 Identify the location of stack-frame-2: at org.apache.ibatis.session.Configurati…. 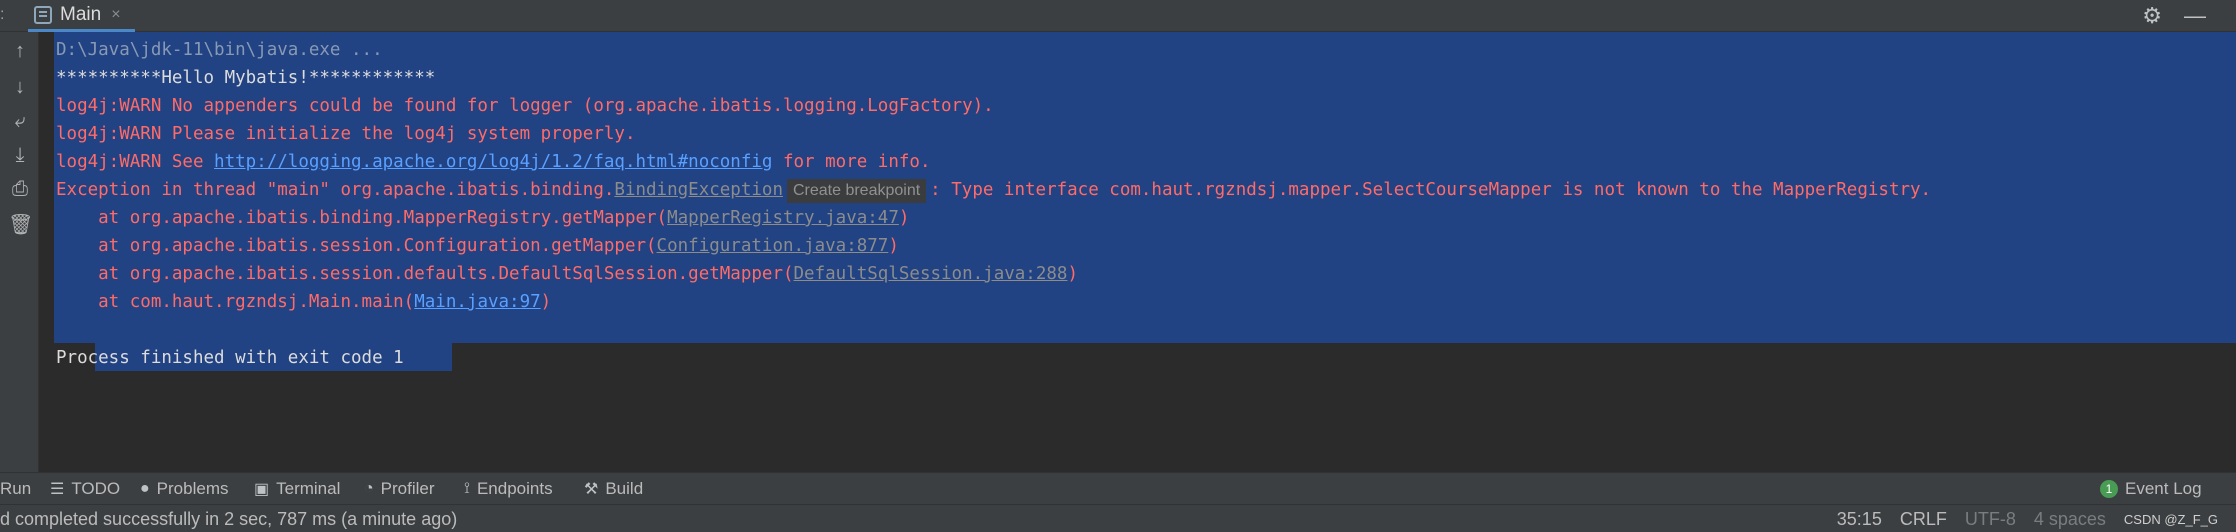
(477, 246).